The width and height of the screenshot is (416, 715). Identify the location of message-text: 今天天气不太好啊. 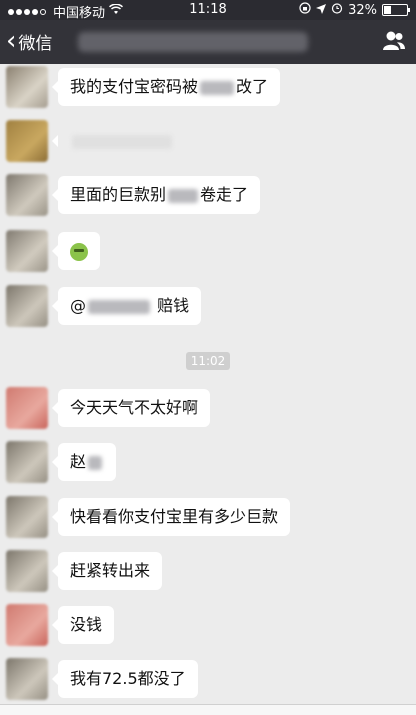
(134, 407).